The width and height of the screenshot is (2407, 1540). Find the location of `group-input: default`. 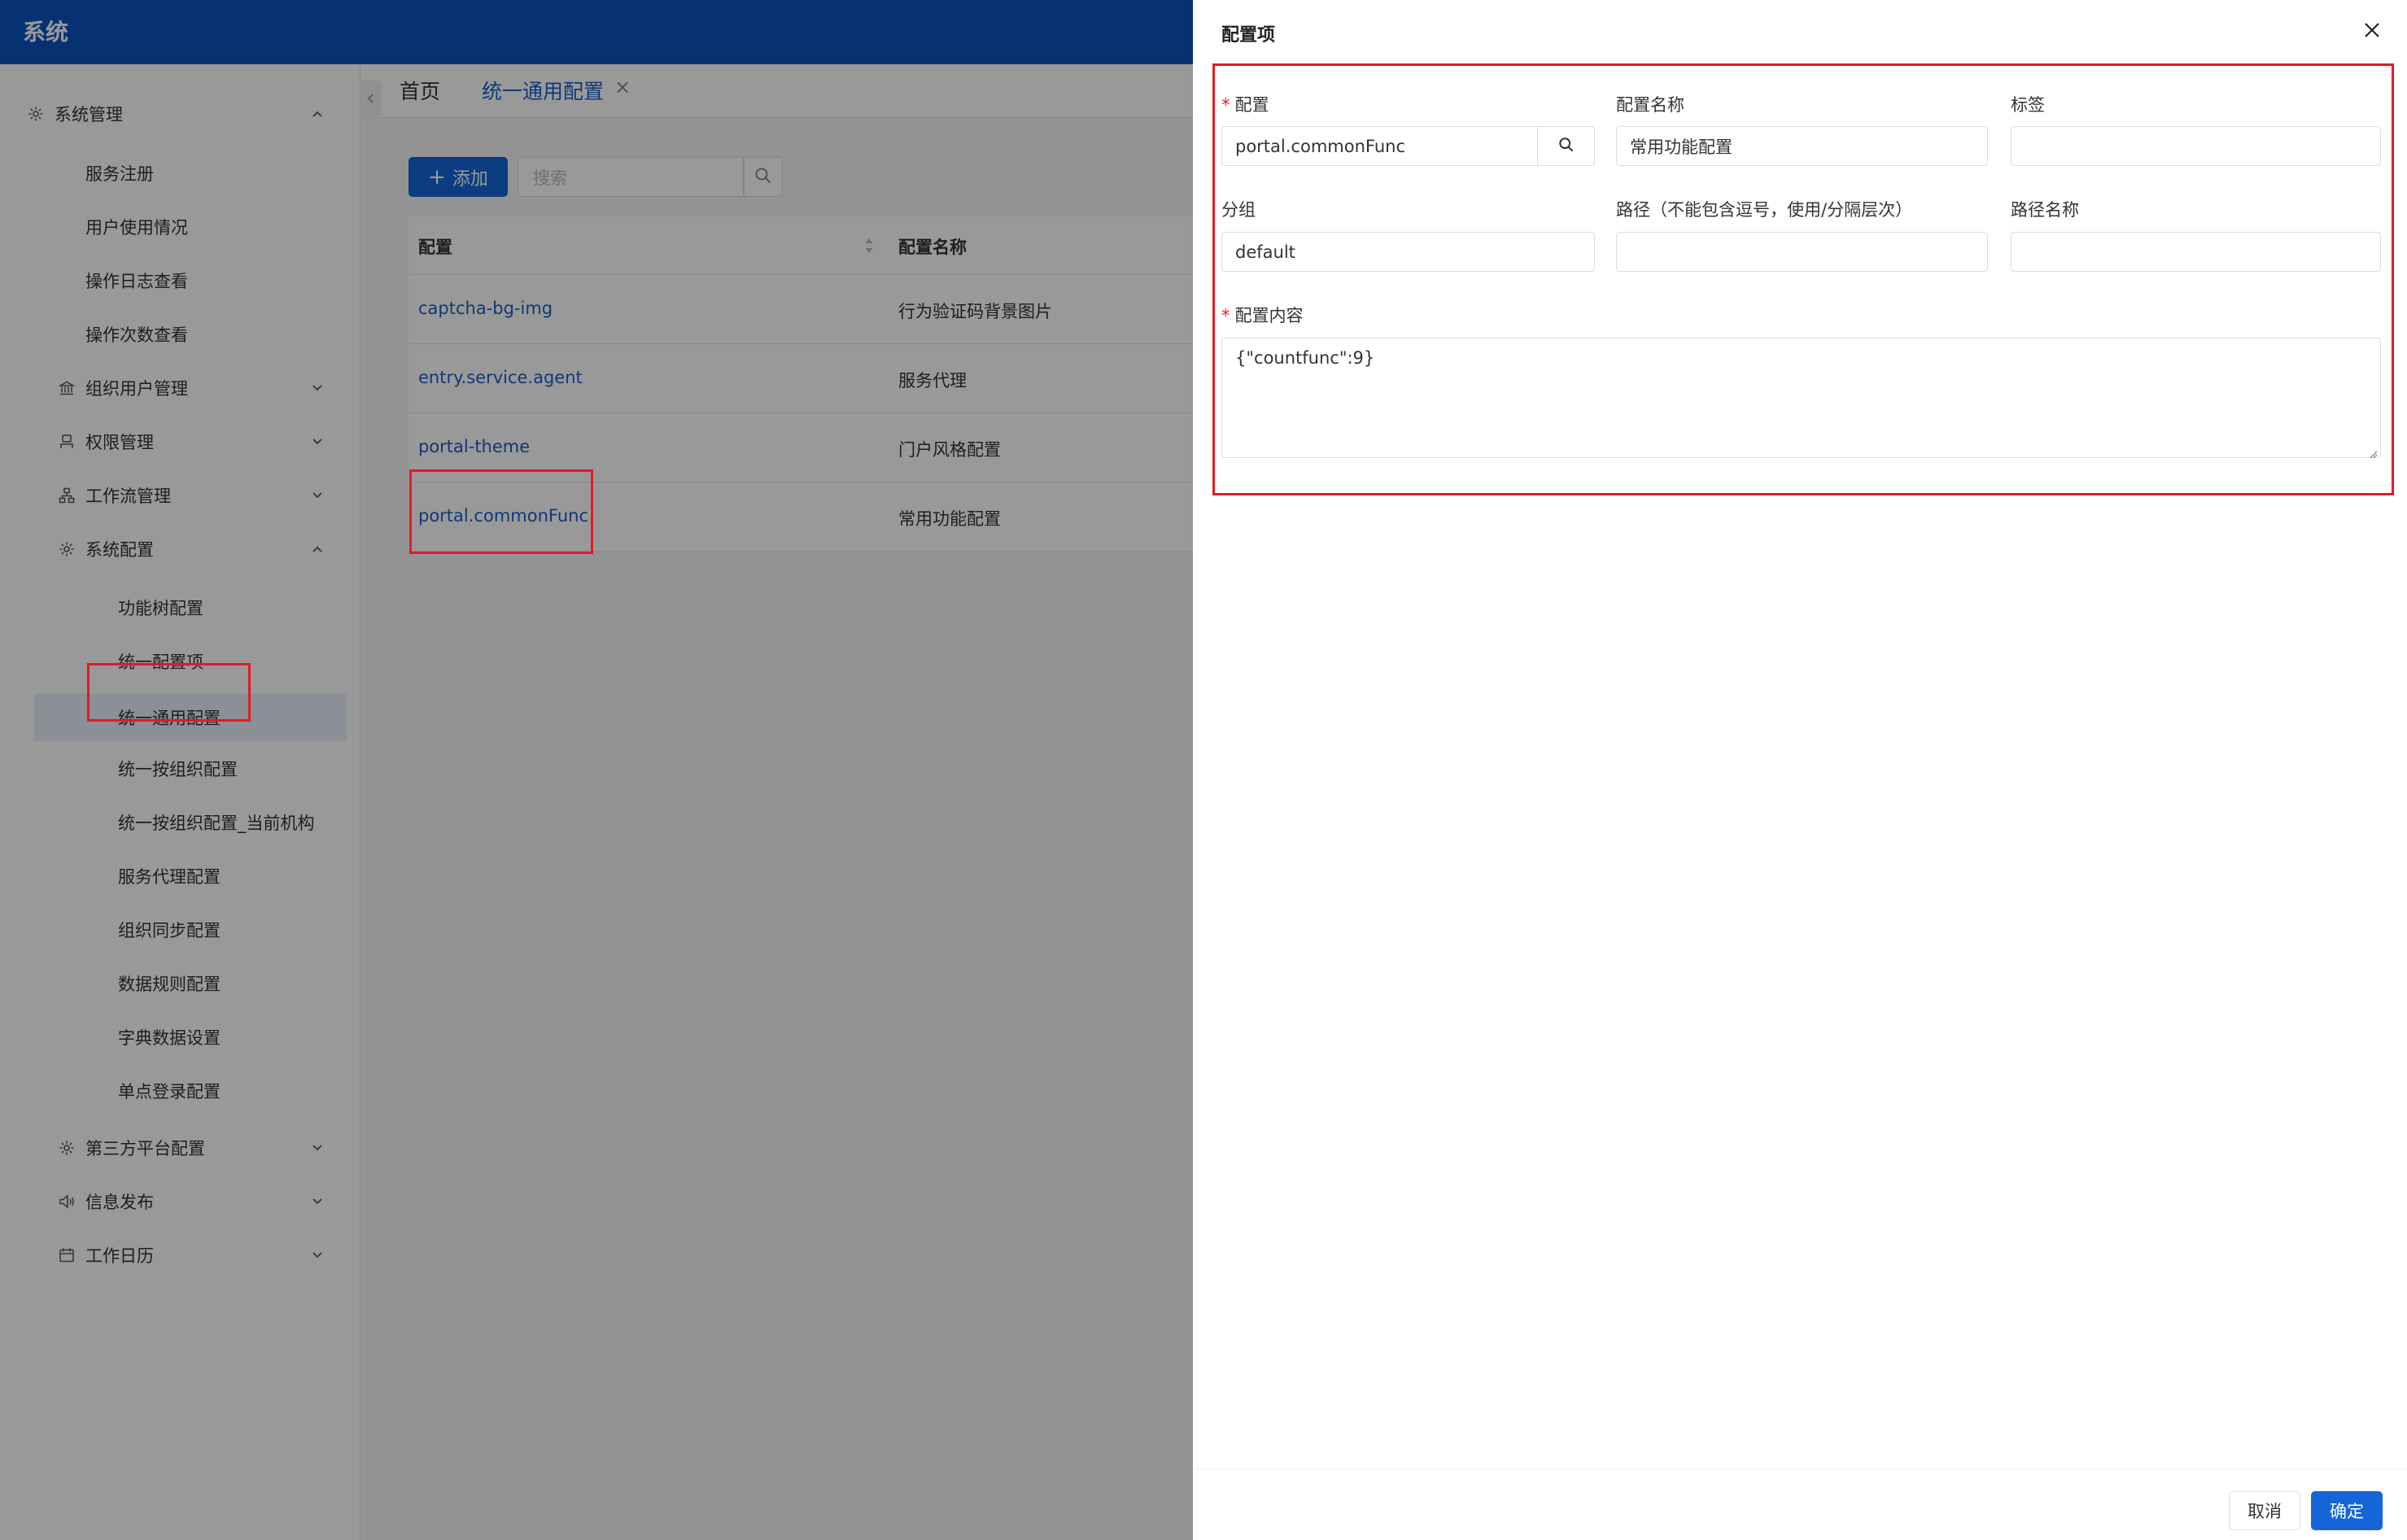

group-input: default is located at coordinates (1408, 252).